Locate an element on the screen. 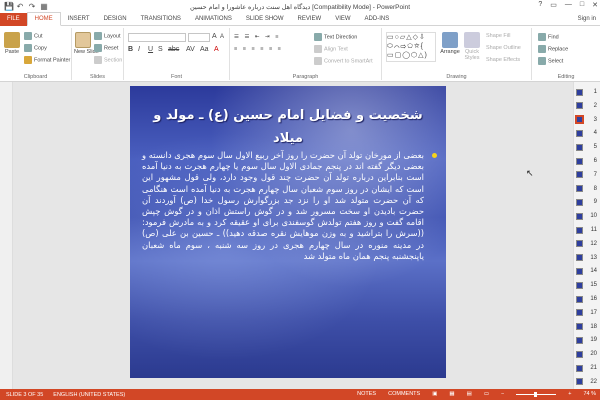 The image size is (600, 400). slide-thumbnail: 15 is located at coordinates (587, 285).